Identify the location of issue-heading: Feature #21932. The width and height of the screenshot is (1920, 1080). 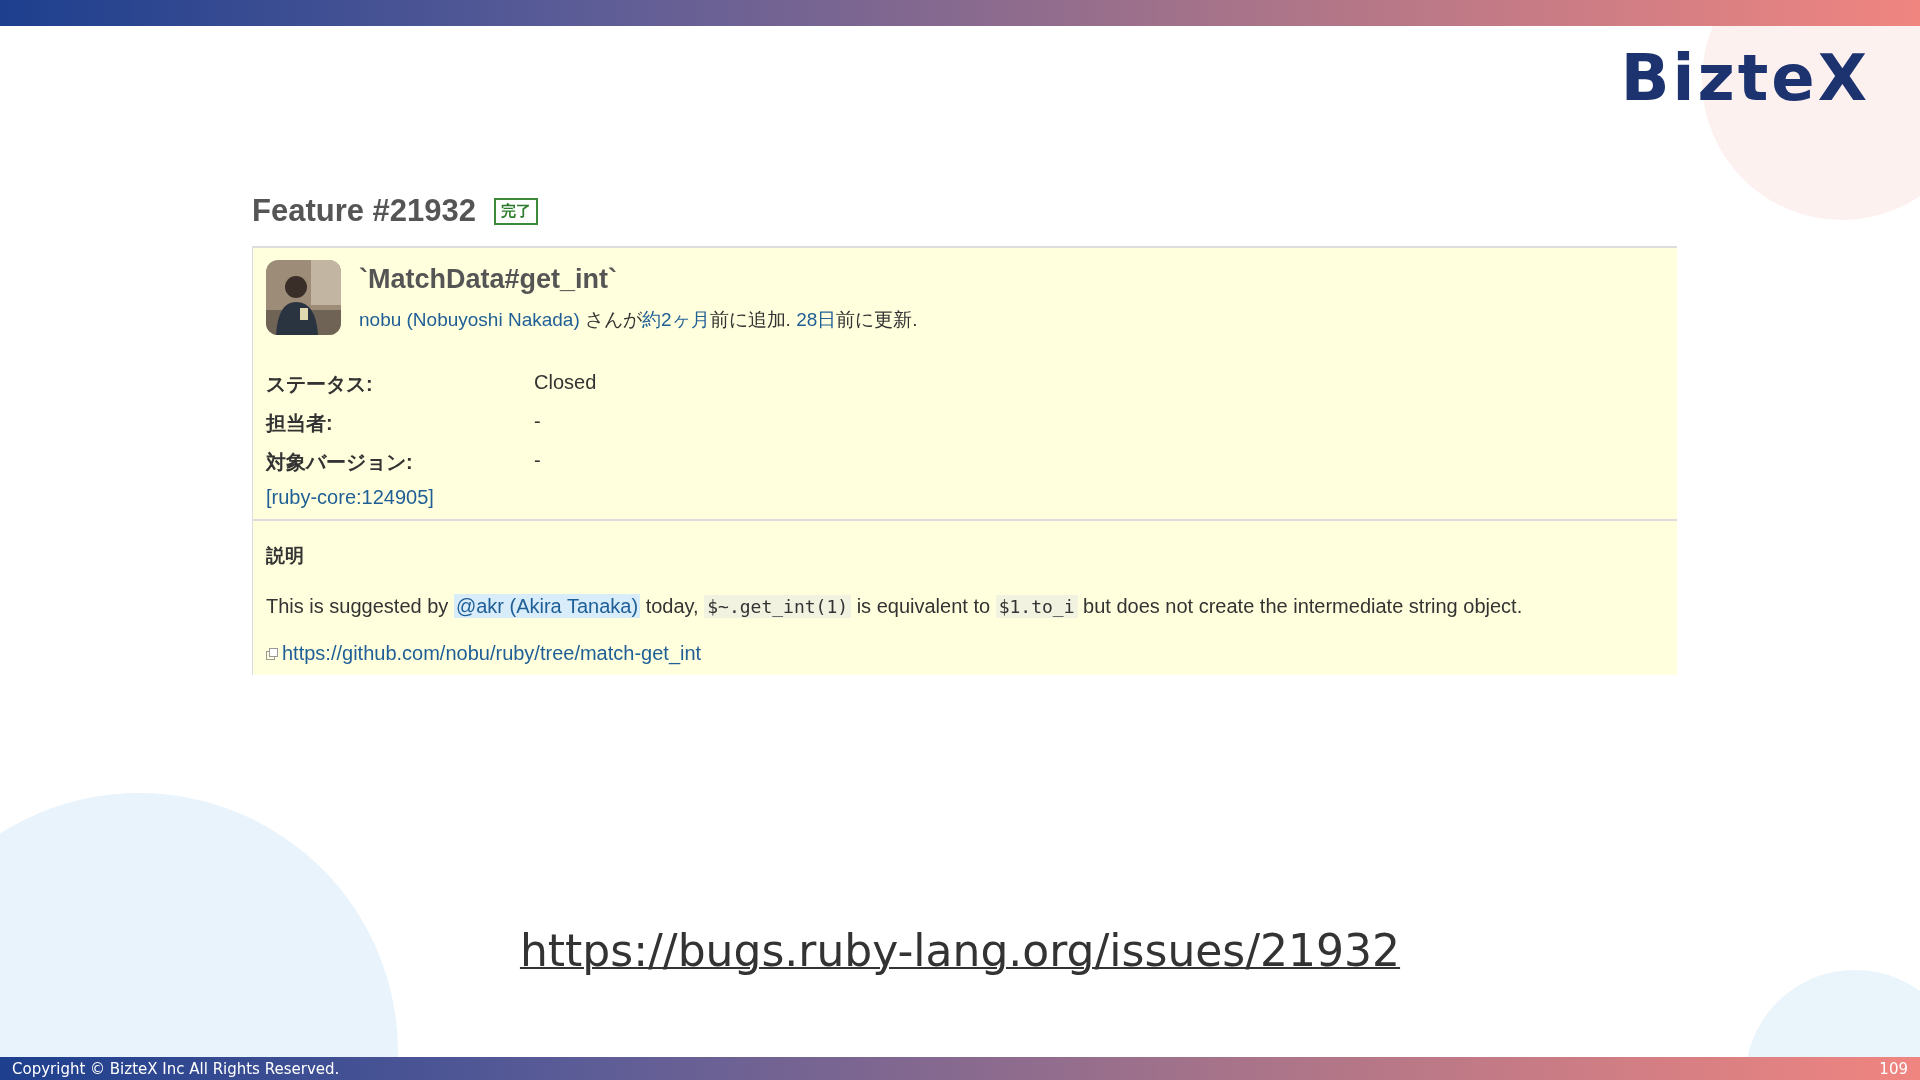
(364, 211).